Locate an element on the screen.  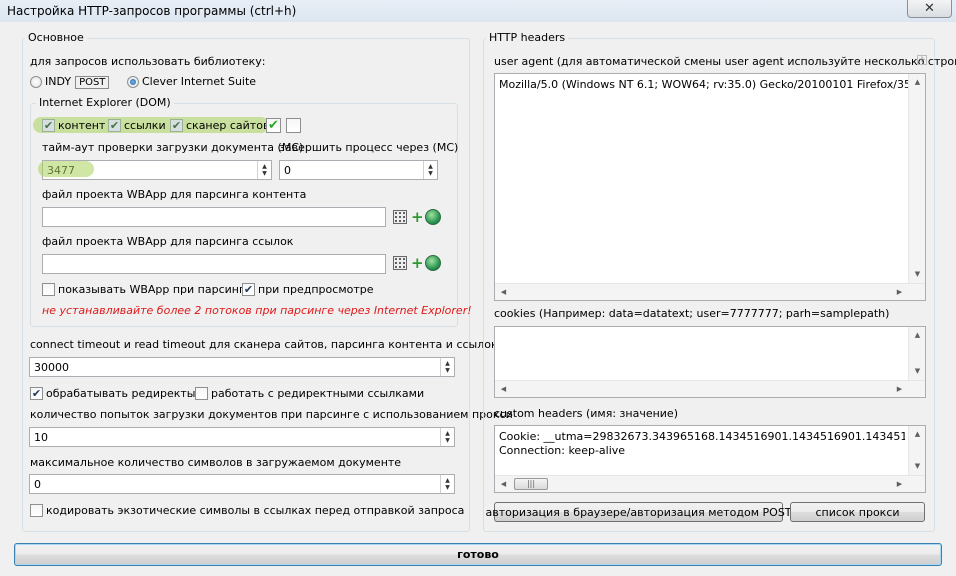
close-button: ✕ is located at coordinates (929, 9).